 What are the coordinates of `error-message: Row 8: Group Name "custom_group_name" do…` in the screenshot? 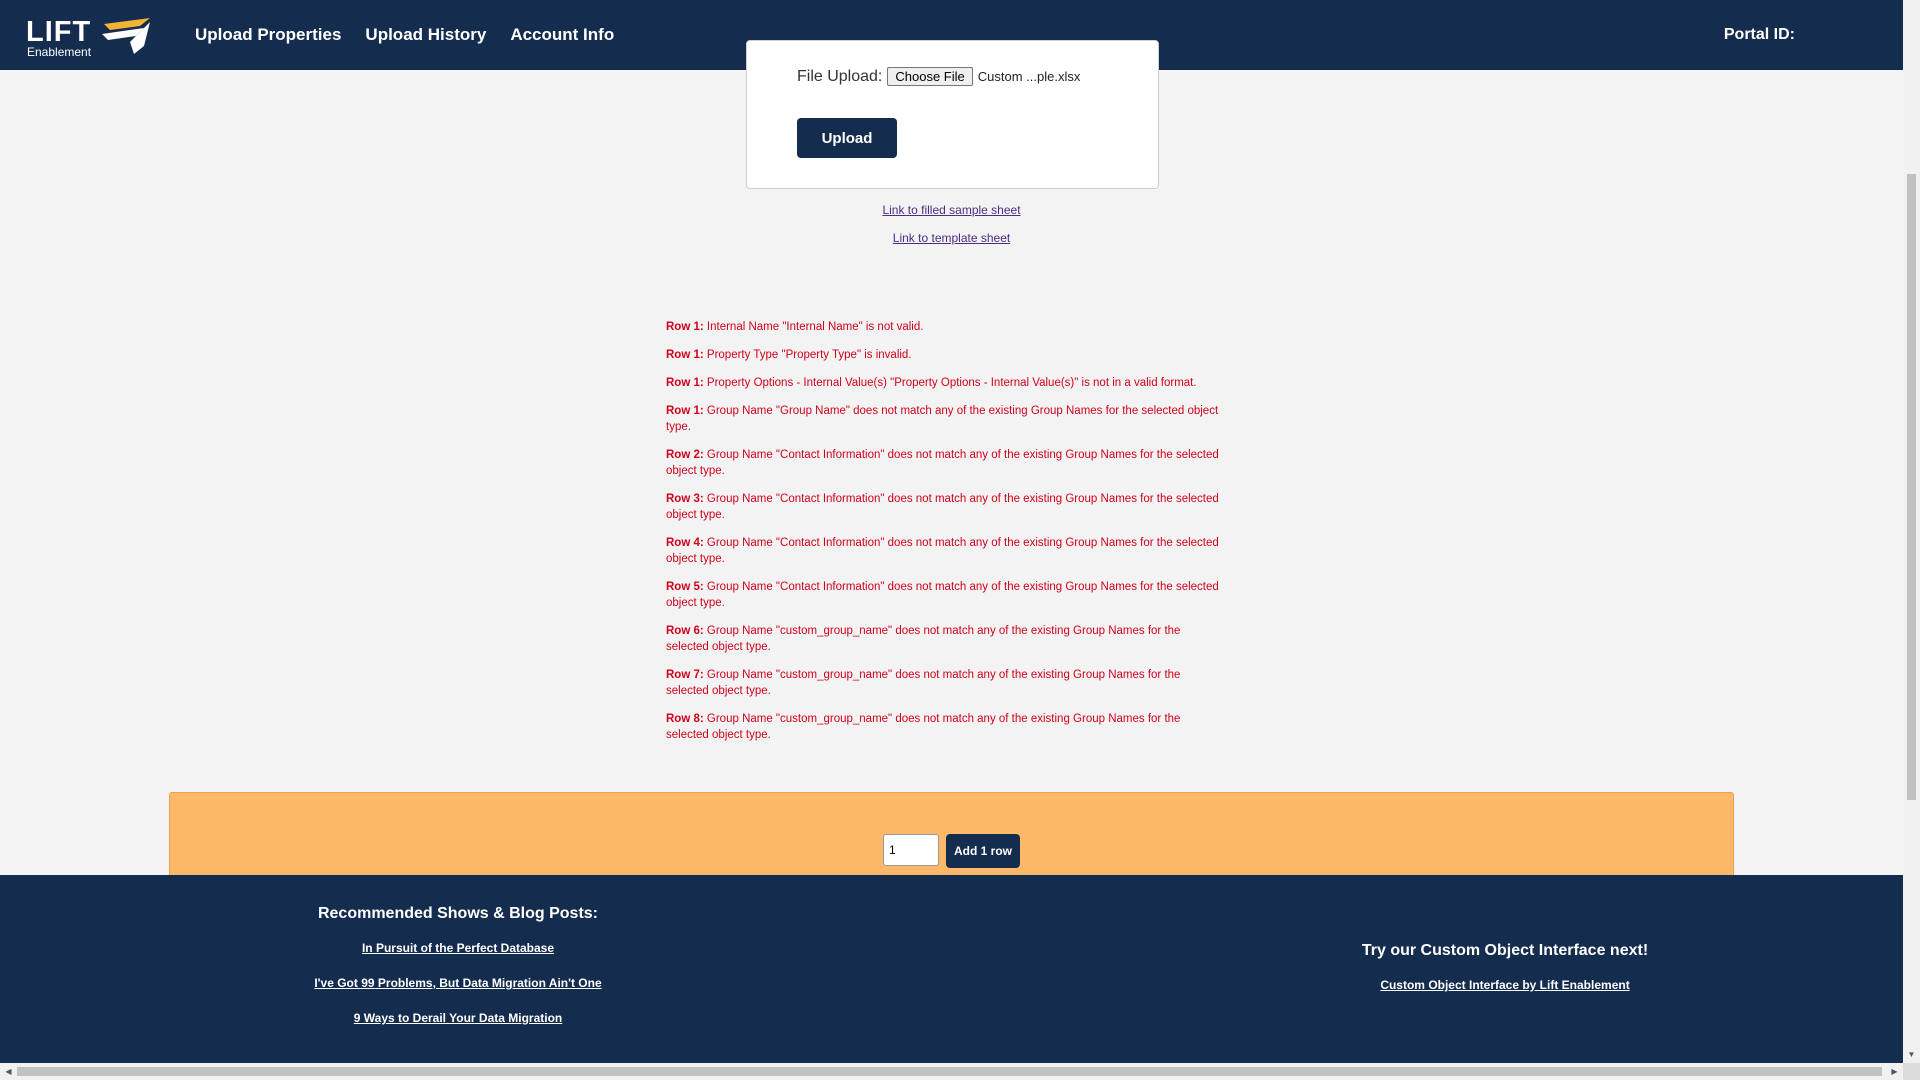 It's located at (923, 727).